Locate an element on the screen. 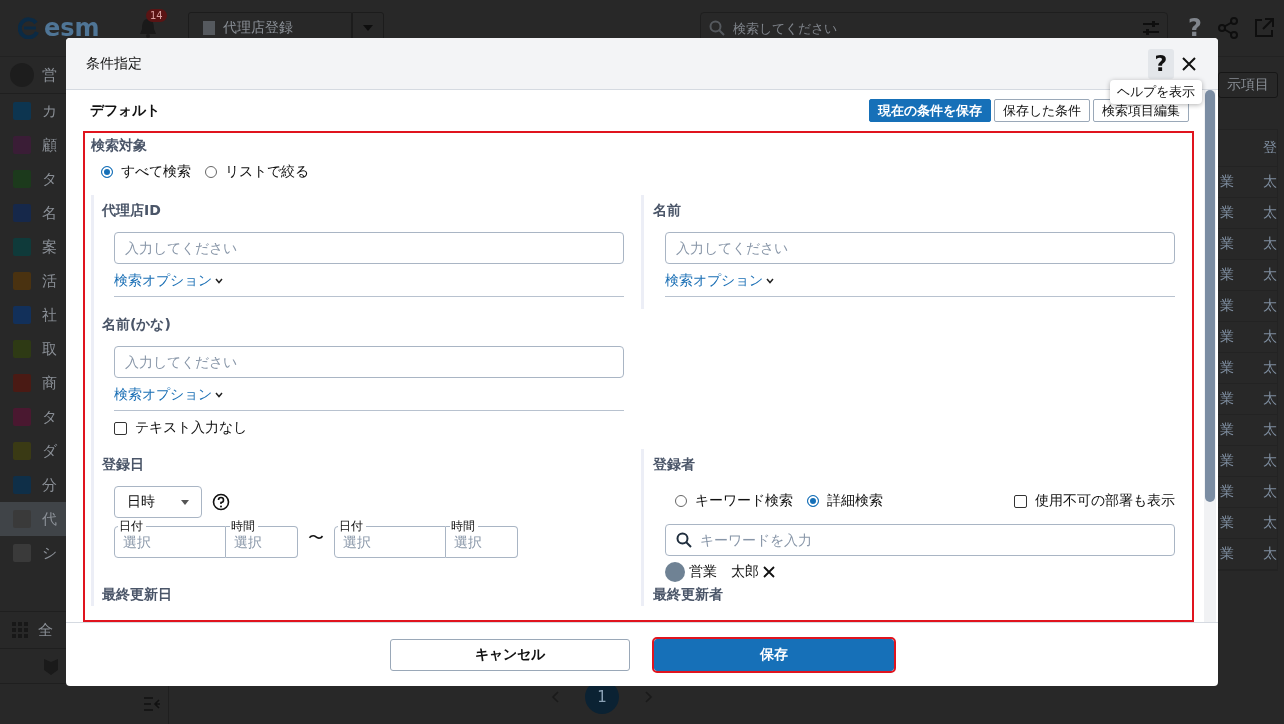 Image resolution: width=1284 pixels, height=724 pixels. field-label: 代理店ID is located at coordinates (132, 210).